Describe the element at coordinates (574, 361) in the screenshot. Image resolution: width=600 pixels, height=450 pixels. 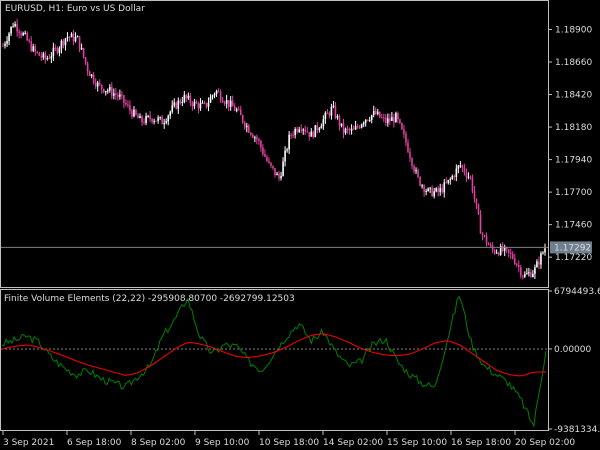
I see `indicator-axis: 6794493.67 0.00000 -9381334.8` at that location.